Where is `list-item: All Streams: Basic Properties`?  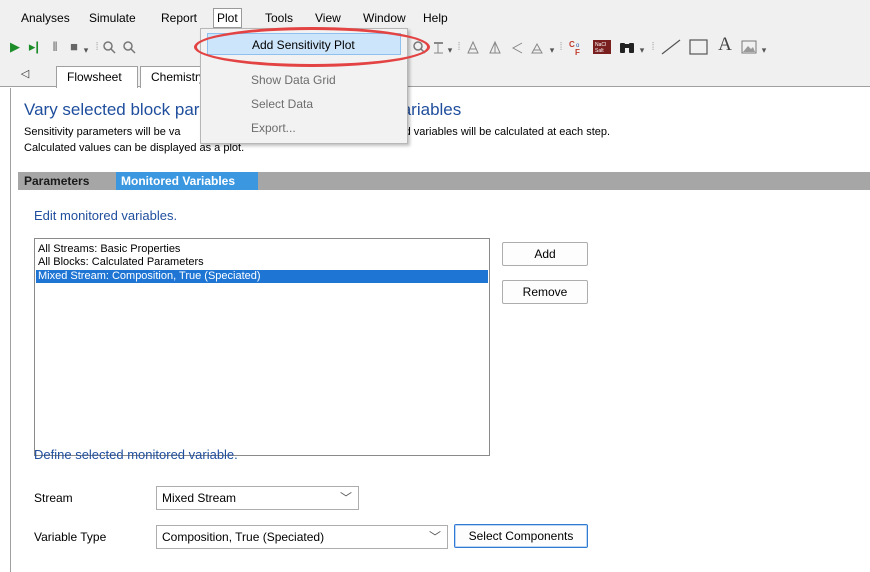
list-item: All Streams: Basic Properties is located at coordinates (262, 249).